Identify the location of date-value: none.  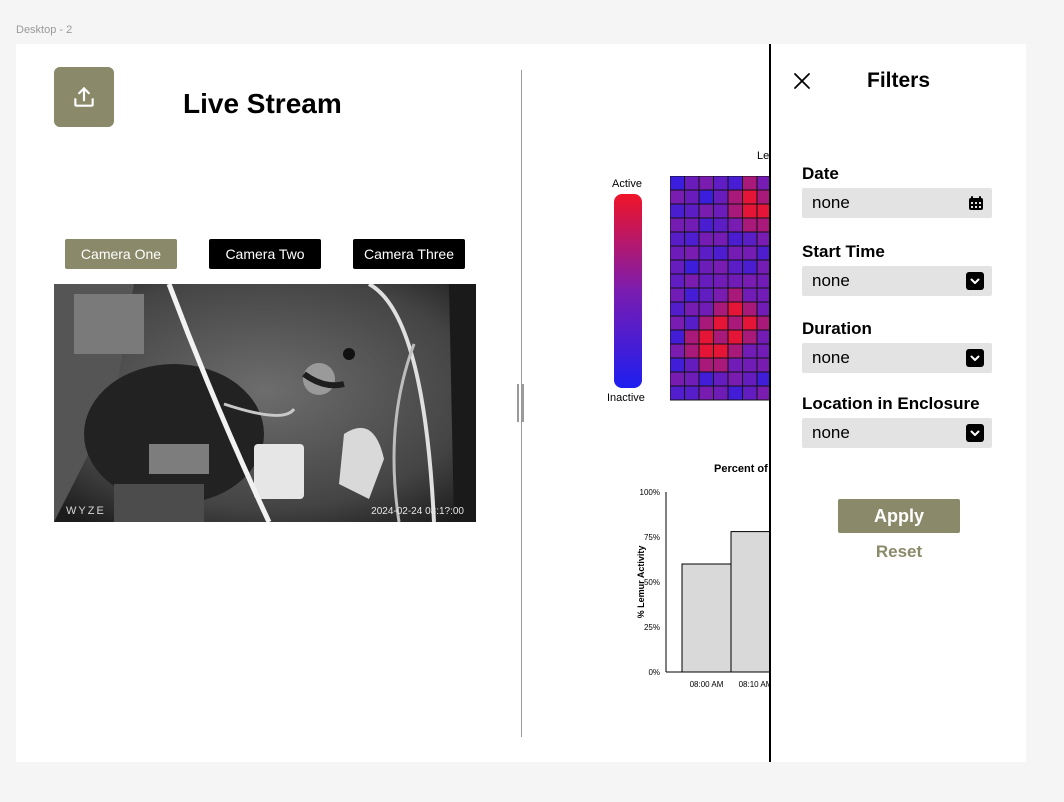
(831, 202).